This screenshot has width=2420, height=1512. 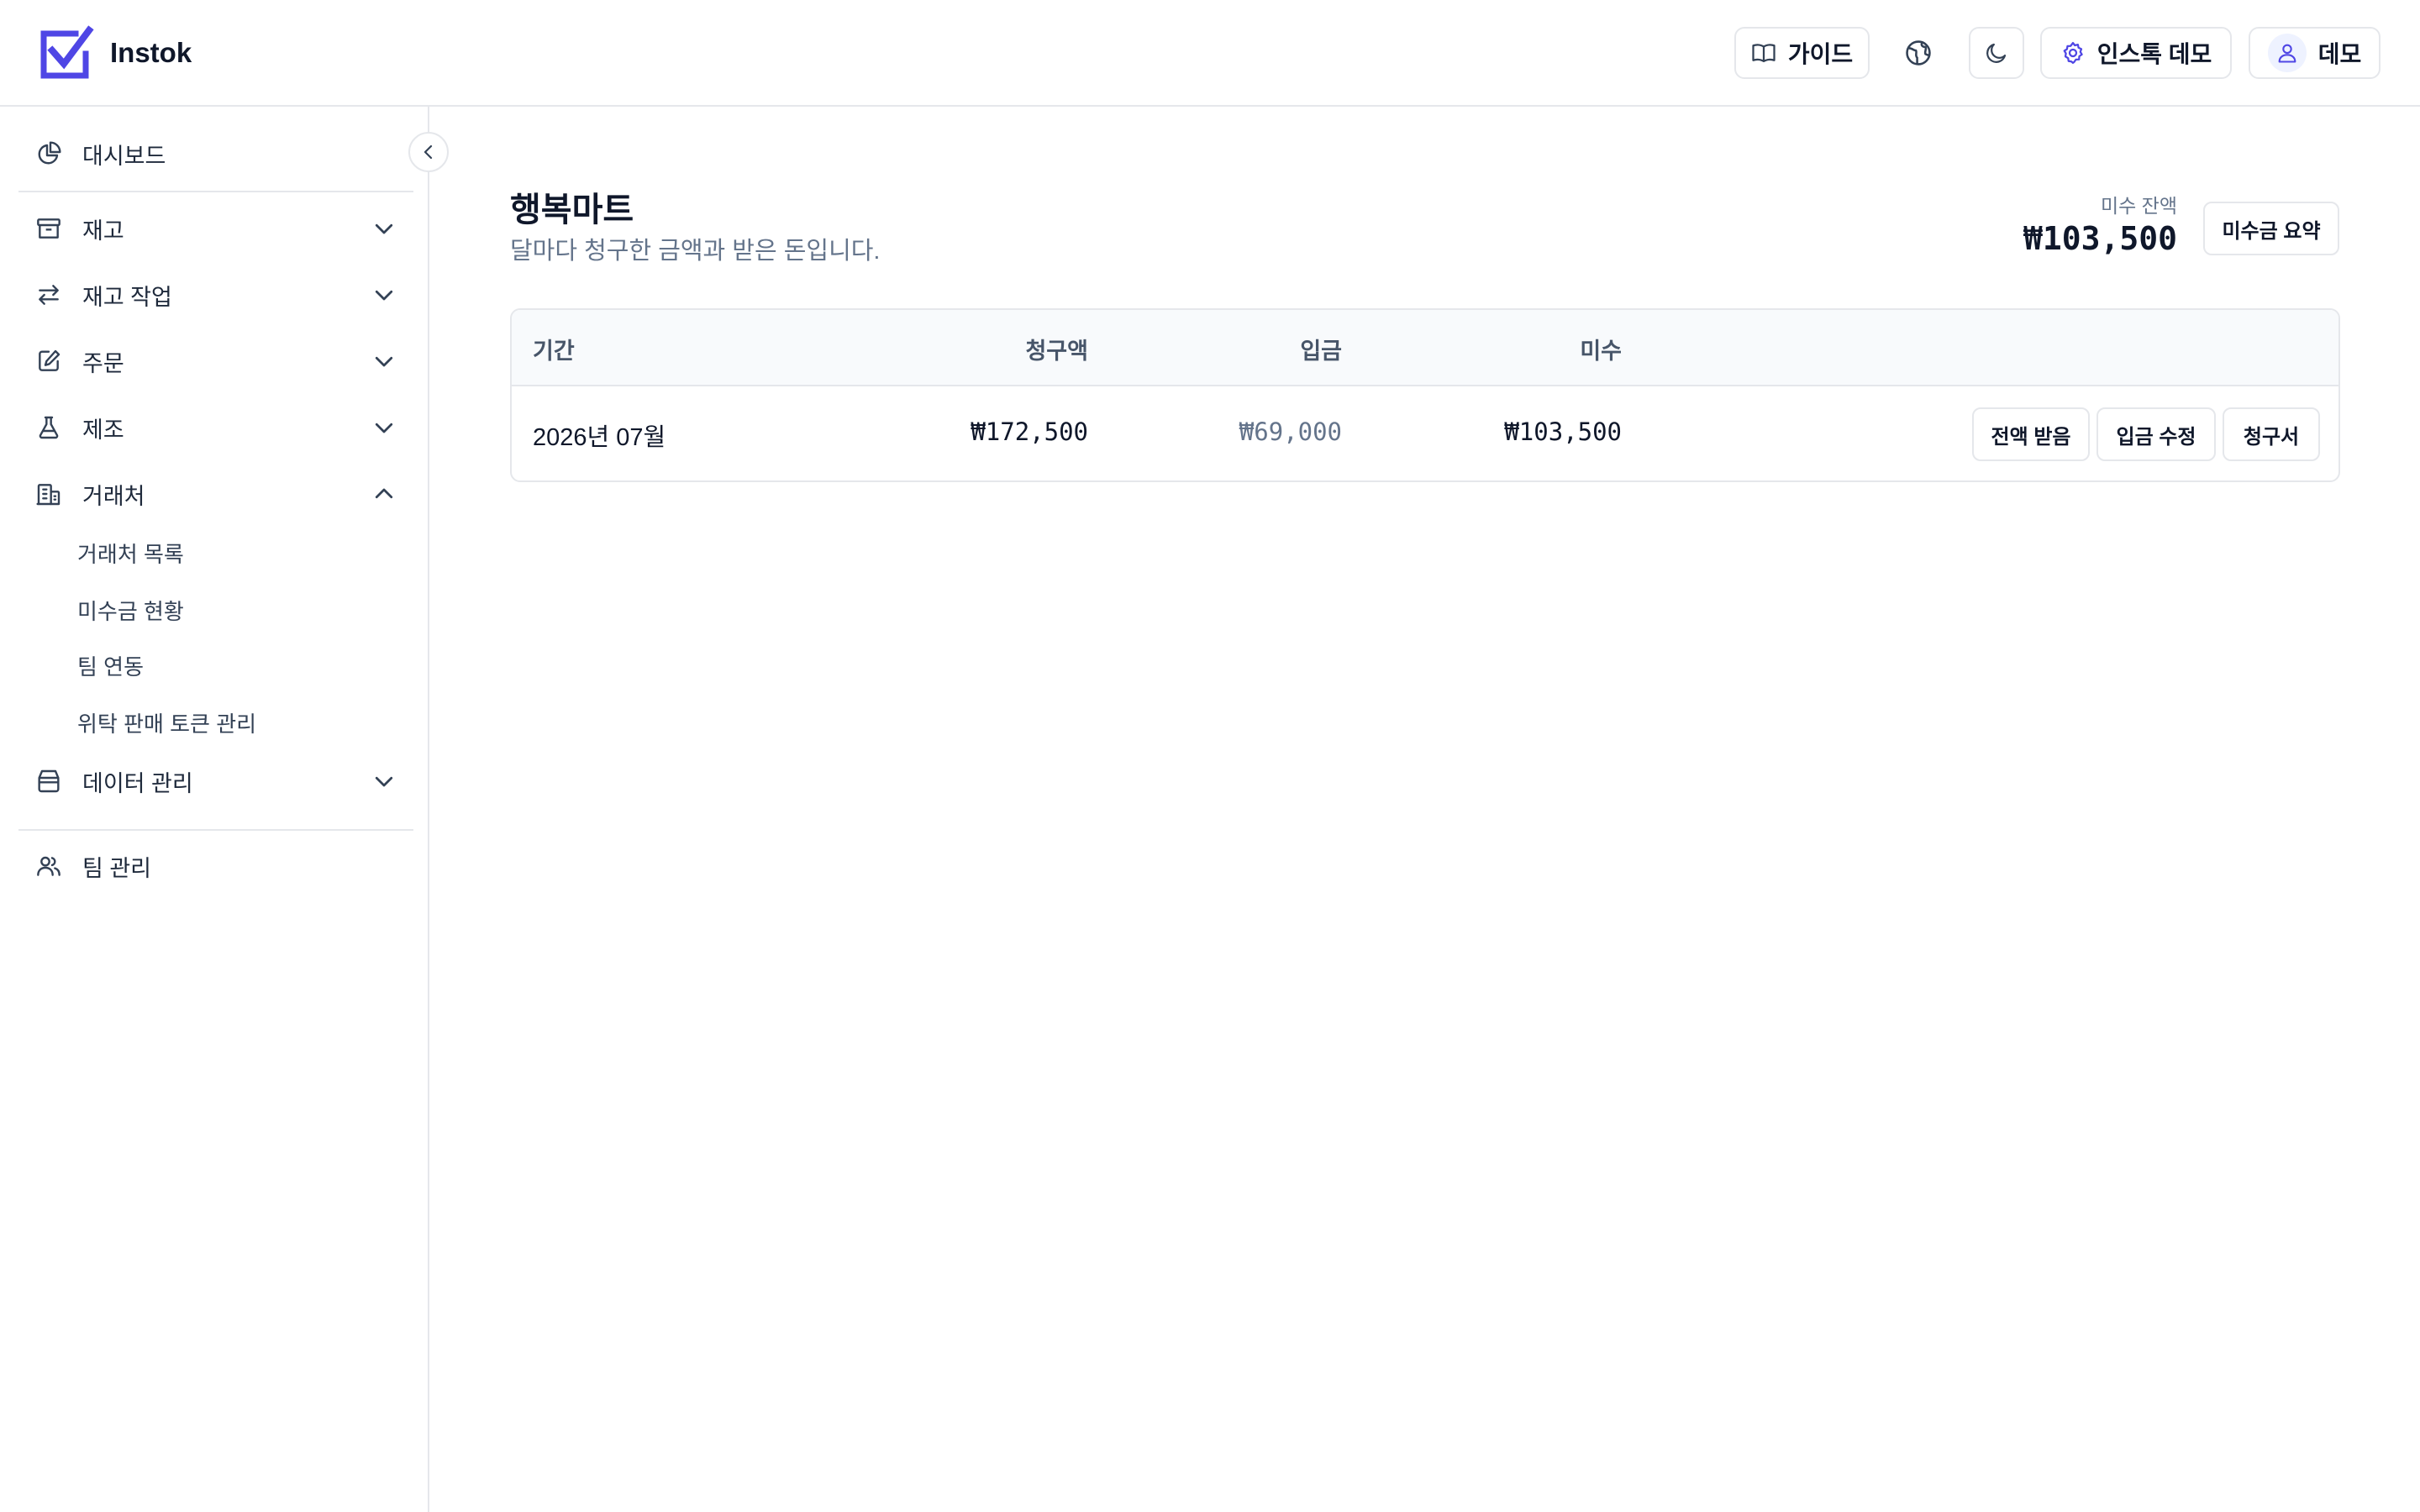 I want to click on sidebar-subitem-consignment-tokens: 위탁 판매 토큰 관리, so click(x=166, y=722).